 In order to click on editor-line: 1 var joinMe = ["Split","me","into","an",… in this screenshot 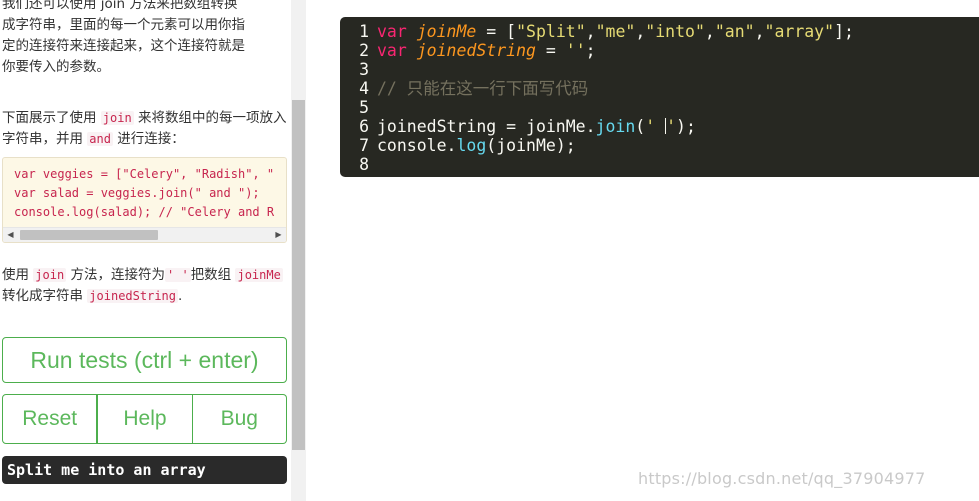, I will do `click(597, 31)`.